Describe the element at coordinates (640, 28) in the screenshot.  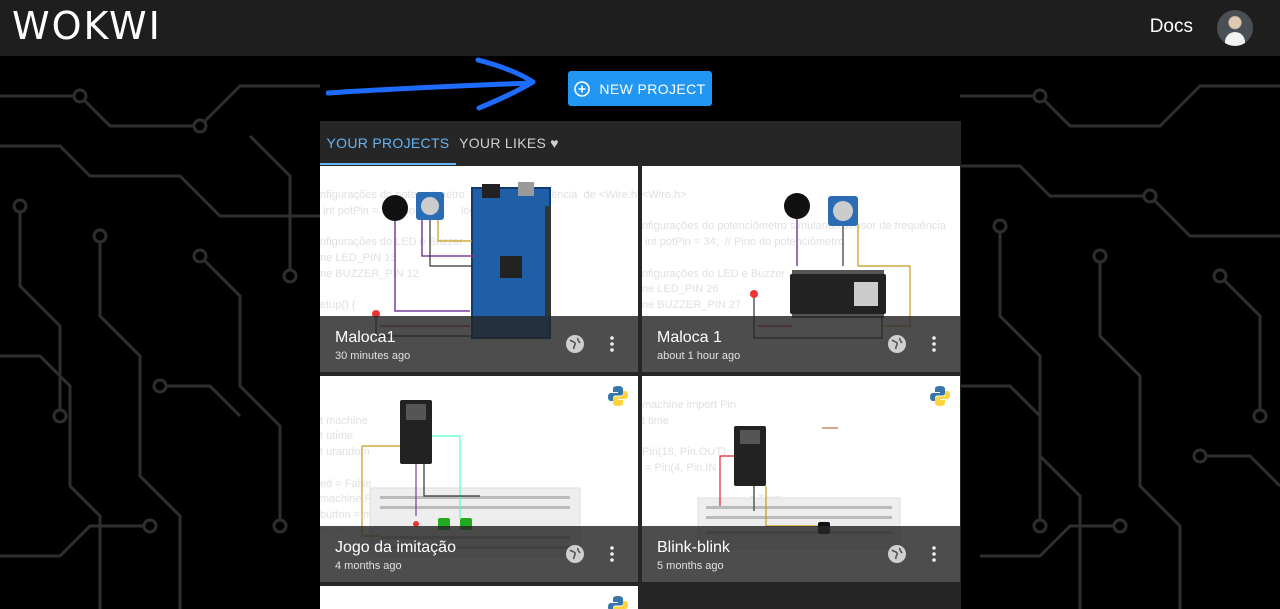
I see `top-navigation-bar: WOKWI Docs` at that location.